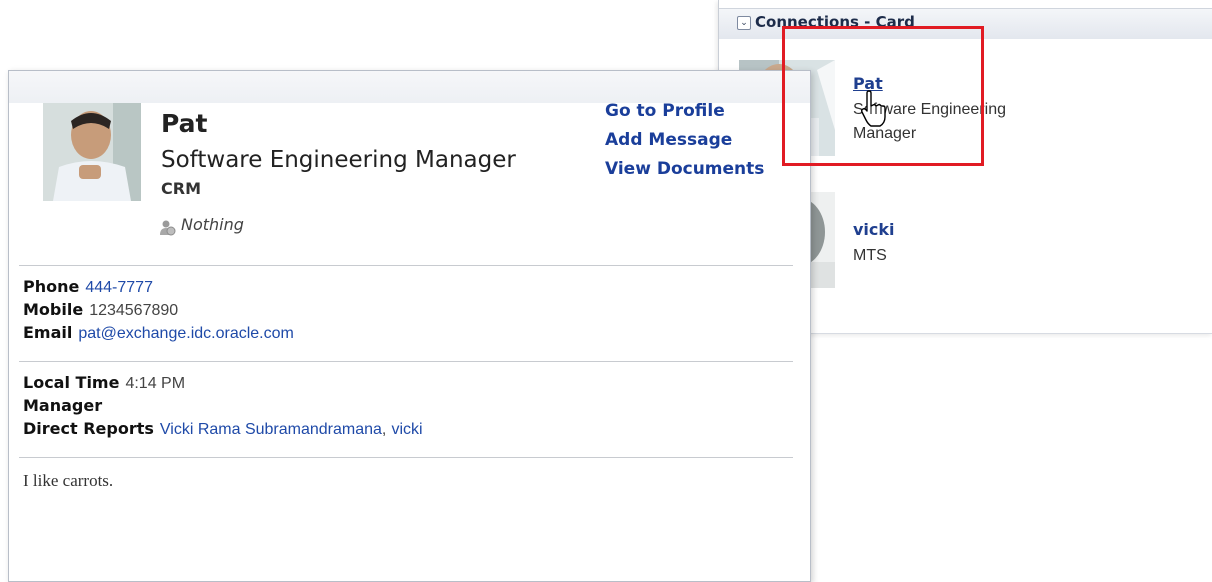 The height and width of the screenshot is (582, 1212). I want to click on connection-title-vicki: MTS, so click(870, 255).